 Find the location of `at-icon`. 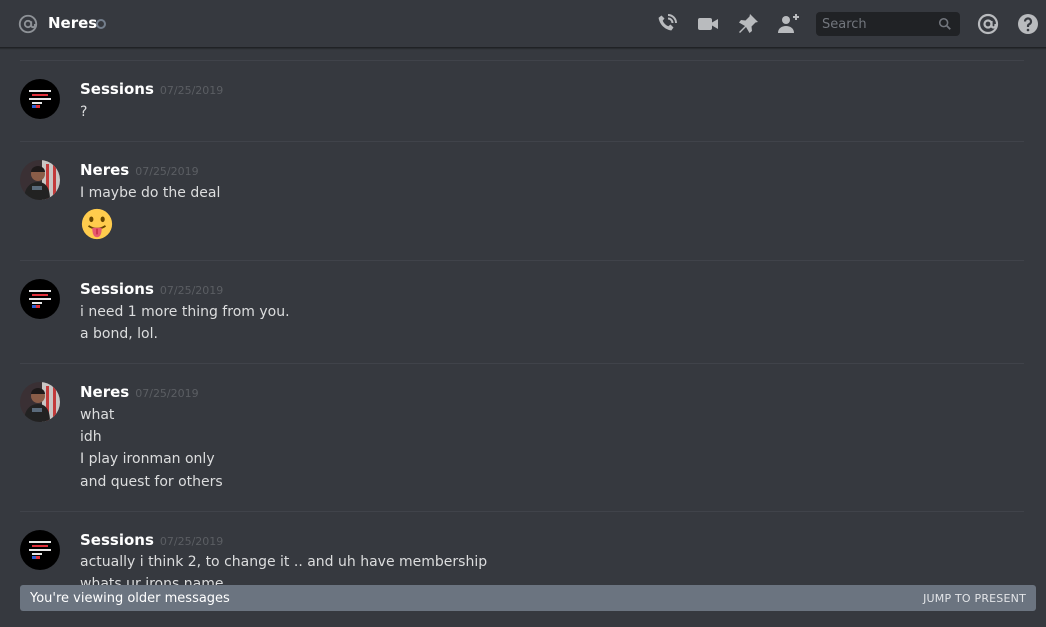

at-icon is located at coordinates (28, 24).